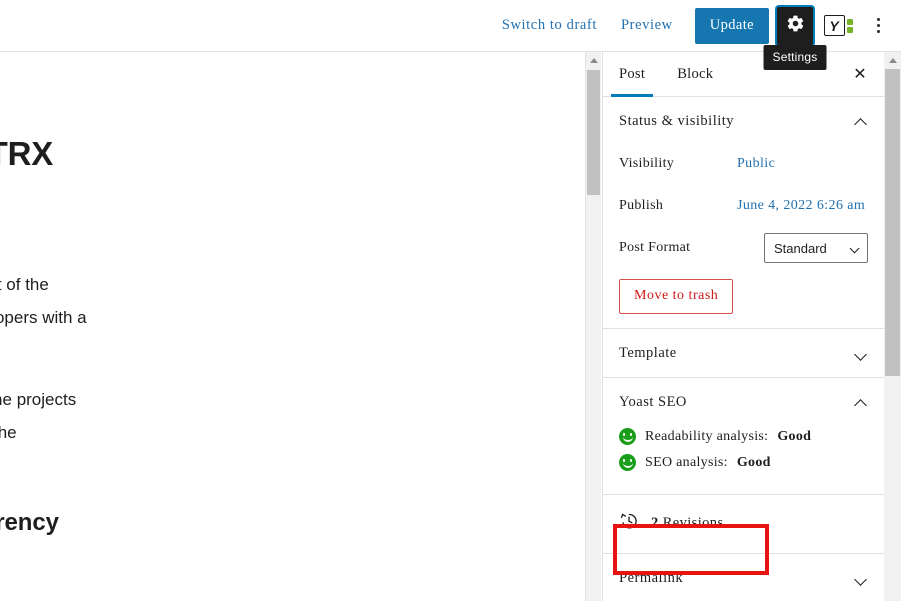 Image resolution: width=901 pixels, height=601 pixels. I want to click on editor-scrollbar, so click(593, 326).